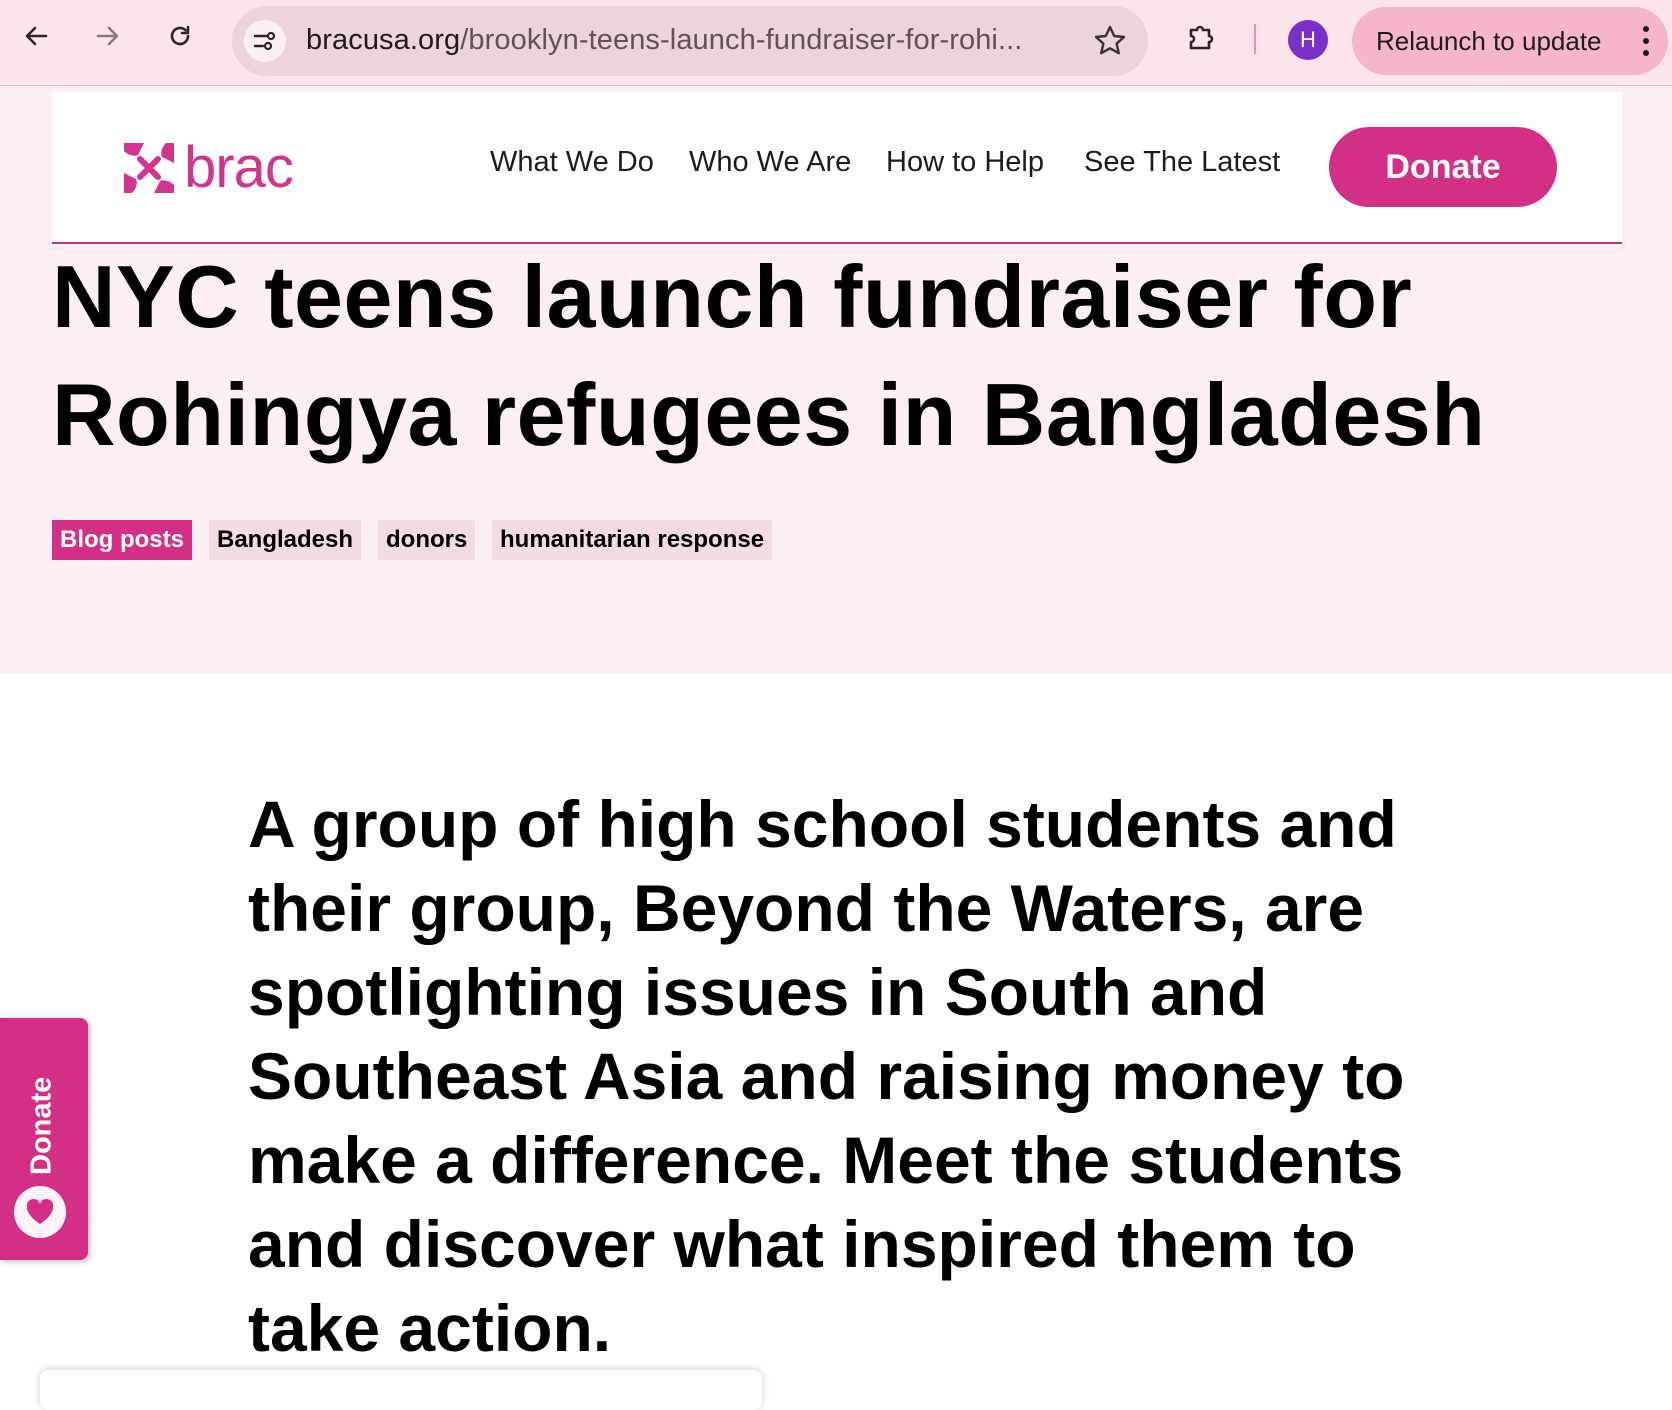  I want to click on heart-icon, so click(40, 1212).